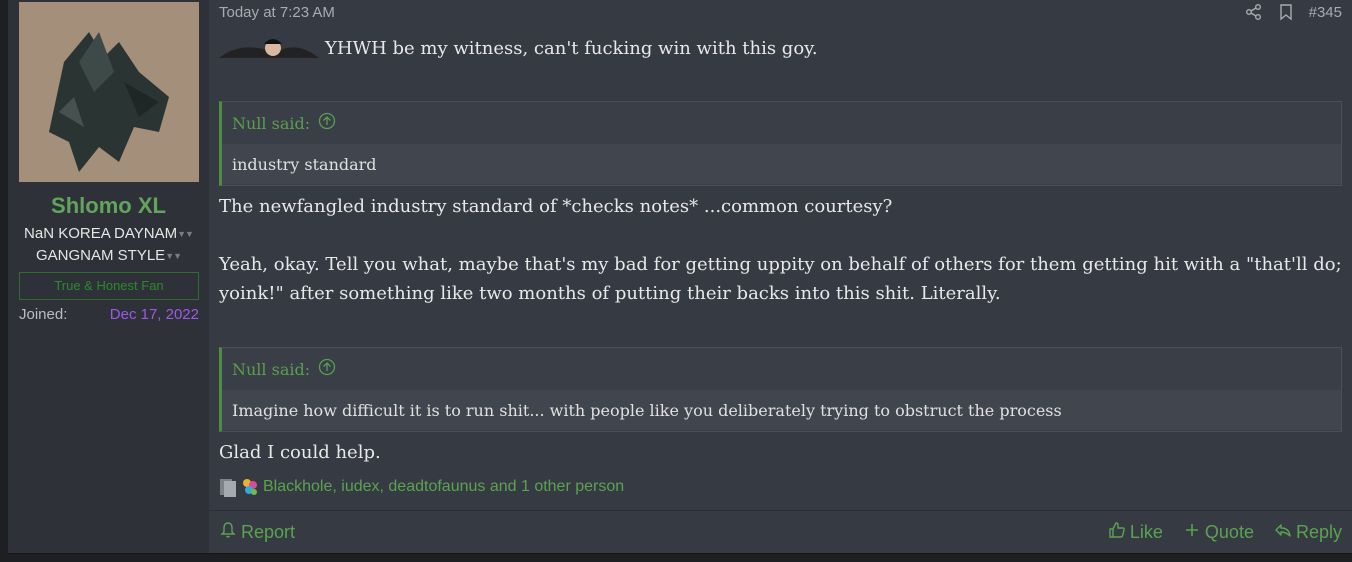 This screenshot has width=1352, height=562. What do you see at coordinates (268, 531) in the screenshot?
I see `report-label: Report` at bounding box center [268, 531].